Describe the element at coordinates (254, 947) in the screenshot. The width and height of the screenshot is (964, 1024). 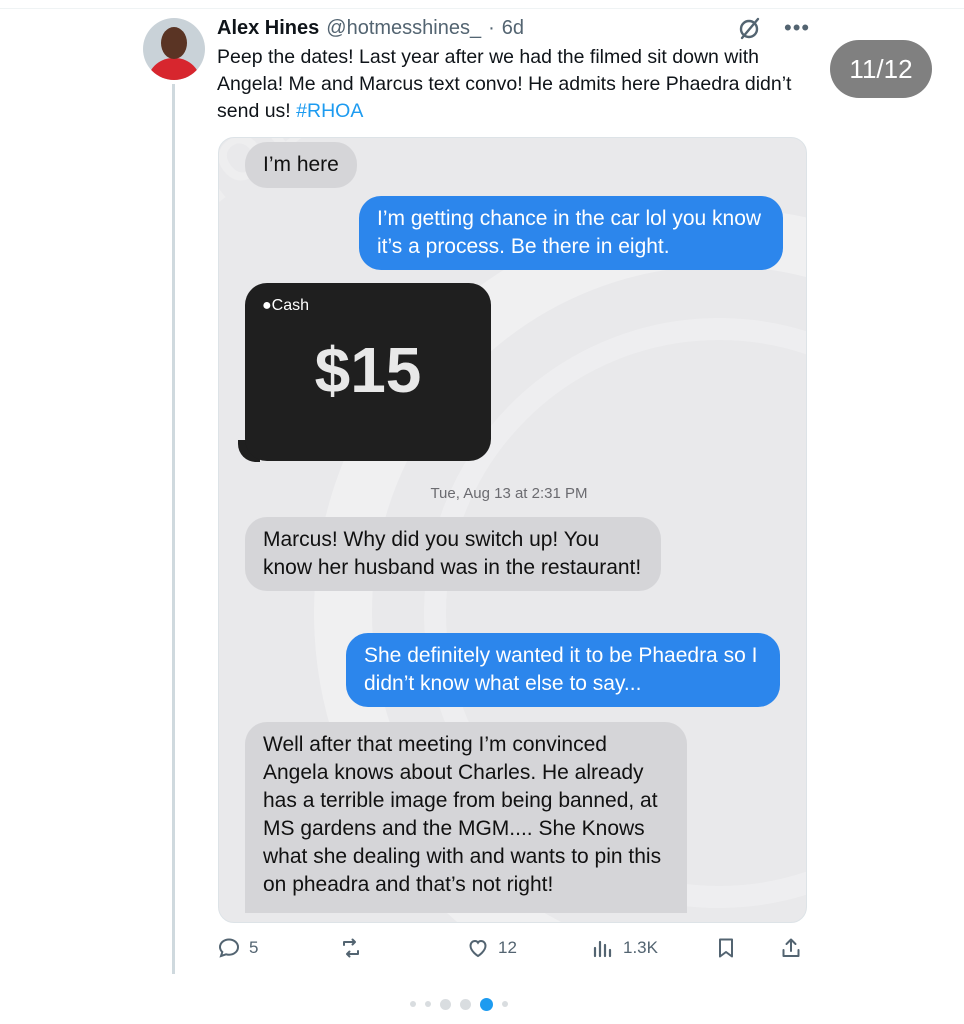
I see `reply-count: 5` at that location.